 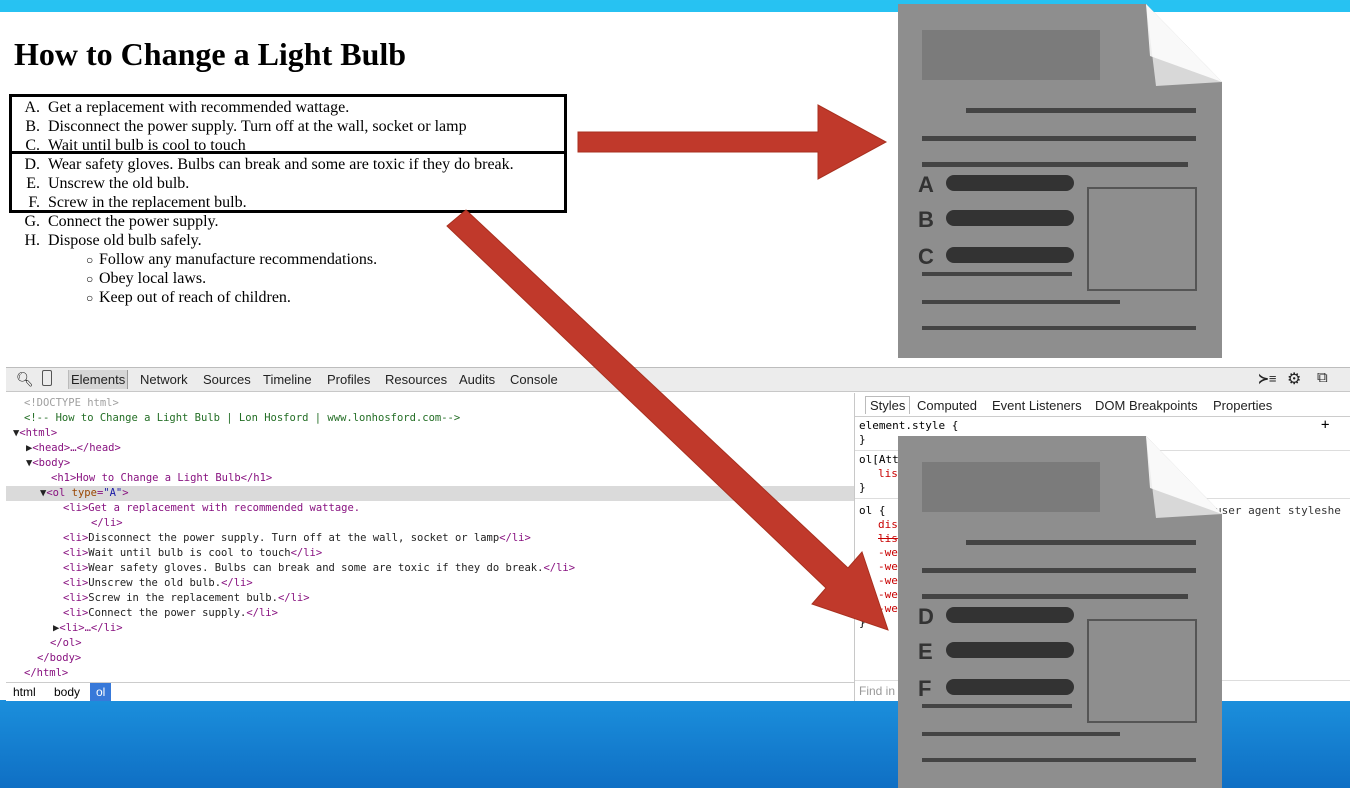 I want to click on doc-letter: B, so click(x=926, y=219).